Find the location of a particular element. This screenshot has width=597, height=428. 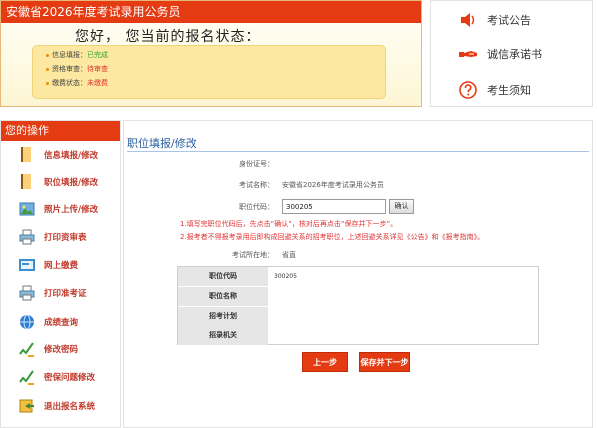

sidebar-item-position-edit: 职位填报/修改 is located at coordinates (60, 182).